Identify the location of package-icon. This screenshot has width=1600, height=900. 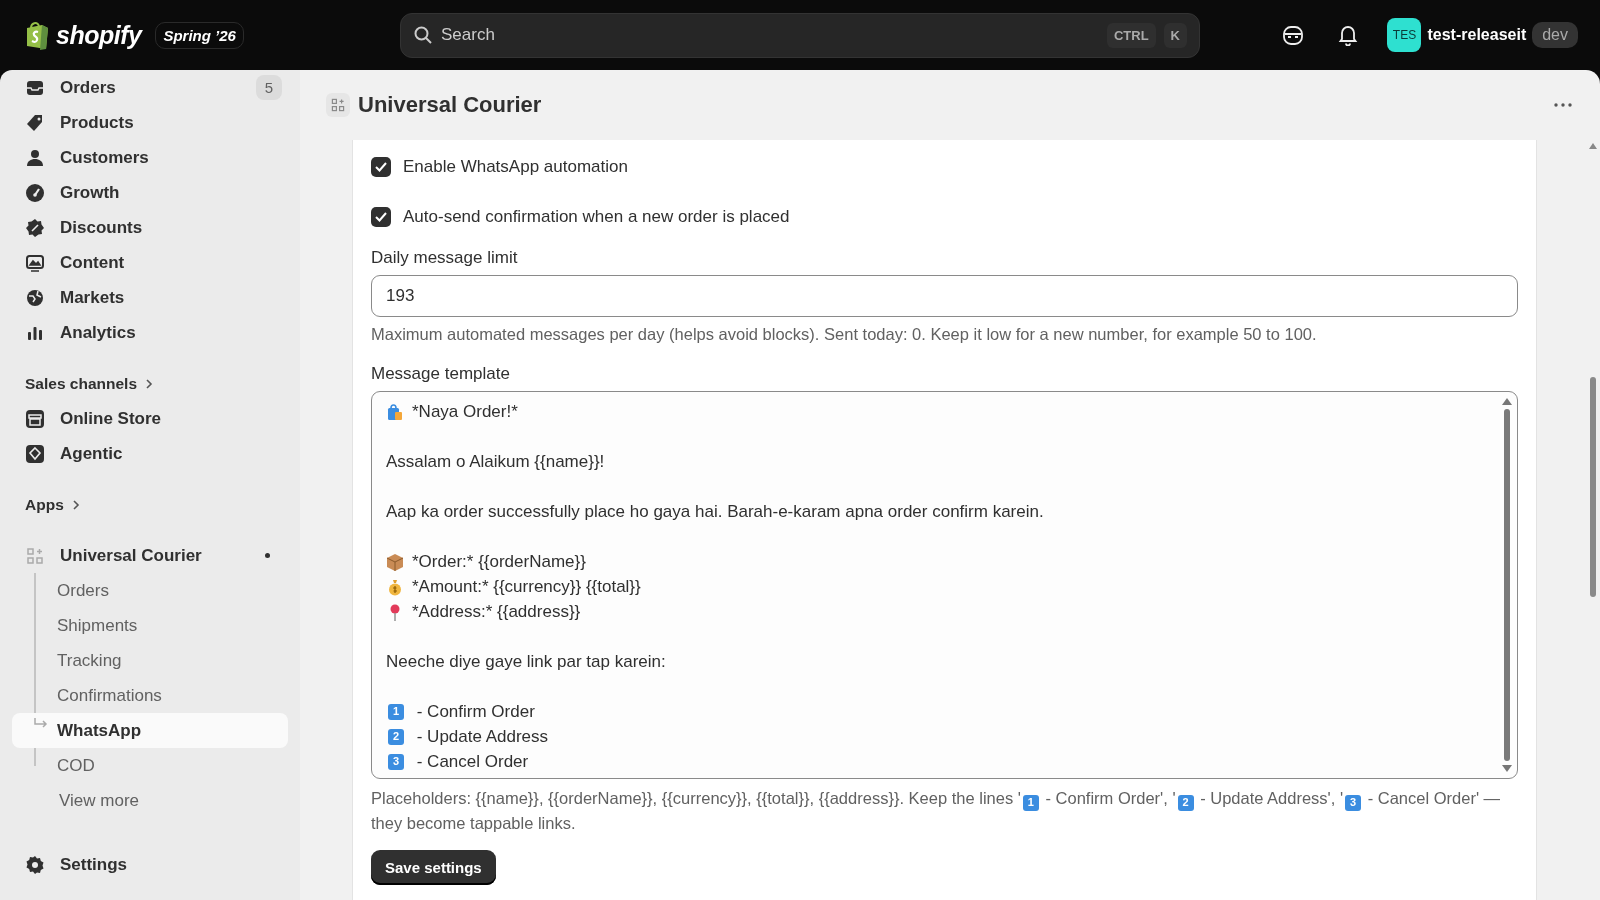
(395, 561).